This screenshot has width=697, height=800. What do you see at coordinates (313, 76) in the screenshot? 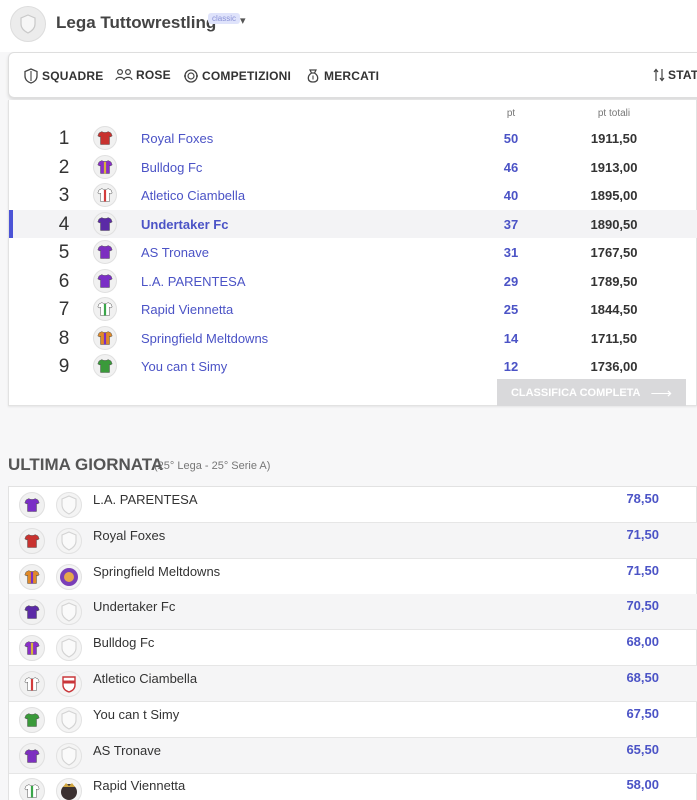
I see `money-bag-icon` at bounding box center [313, 76].